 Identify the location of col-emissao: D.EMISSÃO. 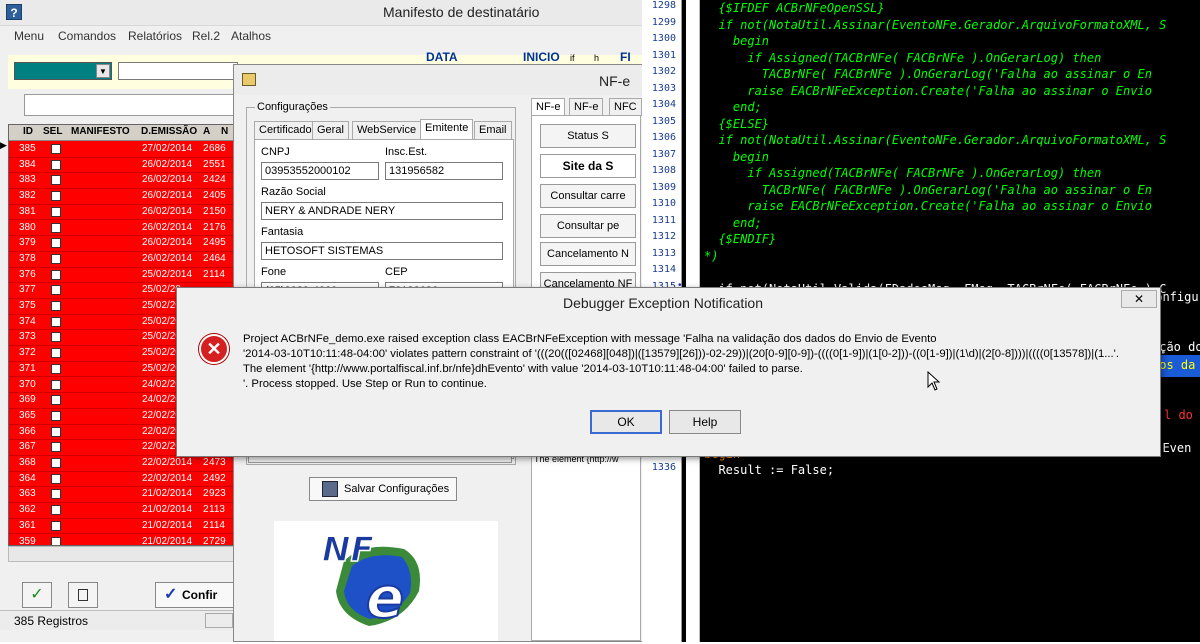
(169, 131).